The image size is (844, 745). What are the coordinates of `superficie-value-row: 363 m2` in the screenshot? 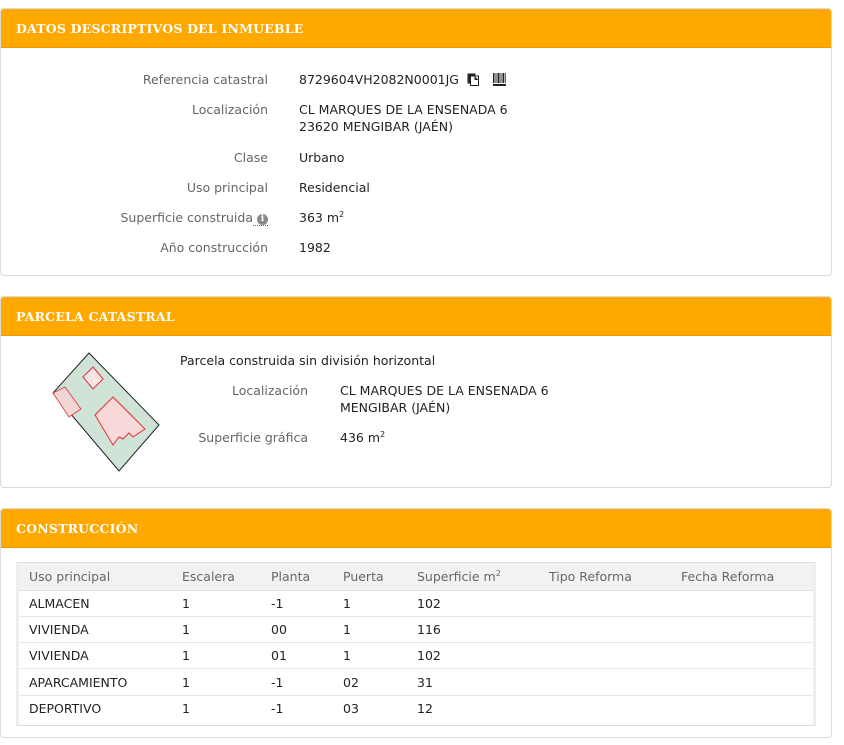 It's located at (321, 217).